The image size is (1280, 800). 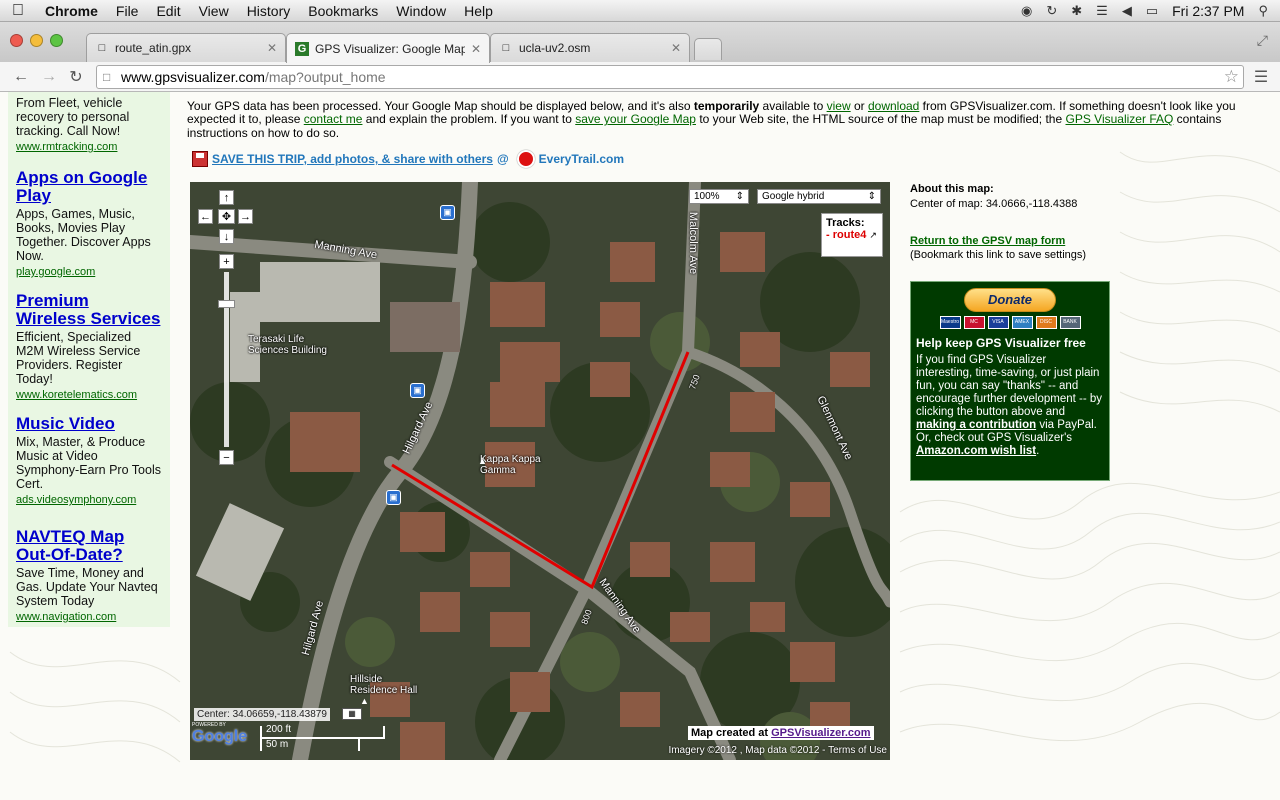 What do you see at coordinates (1152, 11) in the screenshot?
I see `battery-icon: ▭` at bounding box center [1152, 11].